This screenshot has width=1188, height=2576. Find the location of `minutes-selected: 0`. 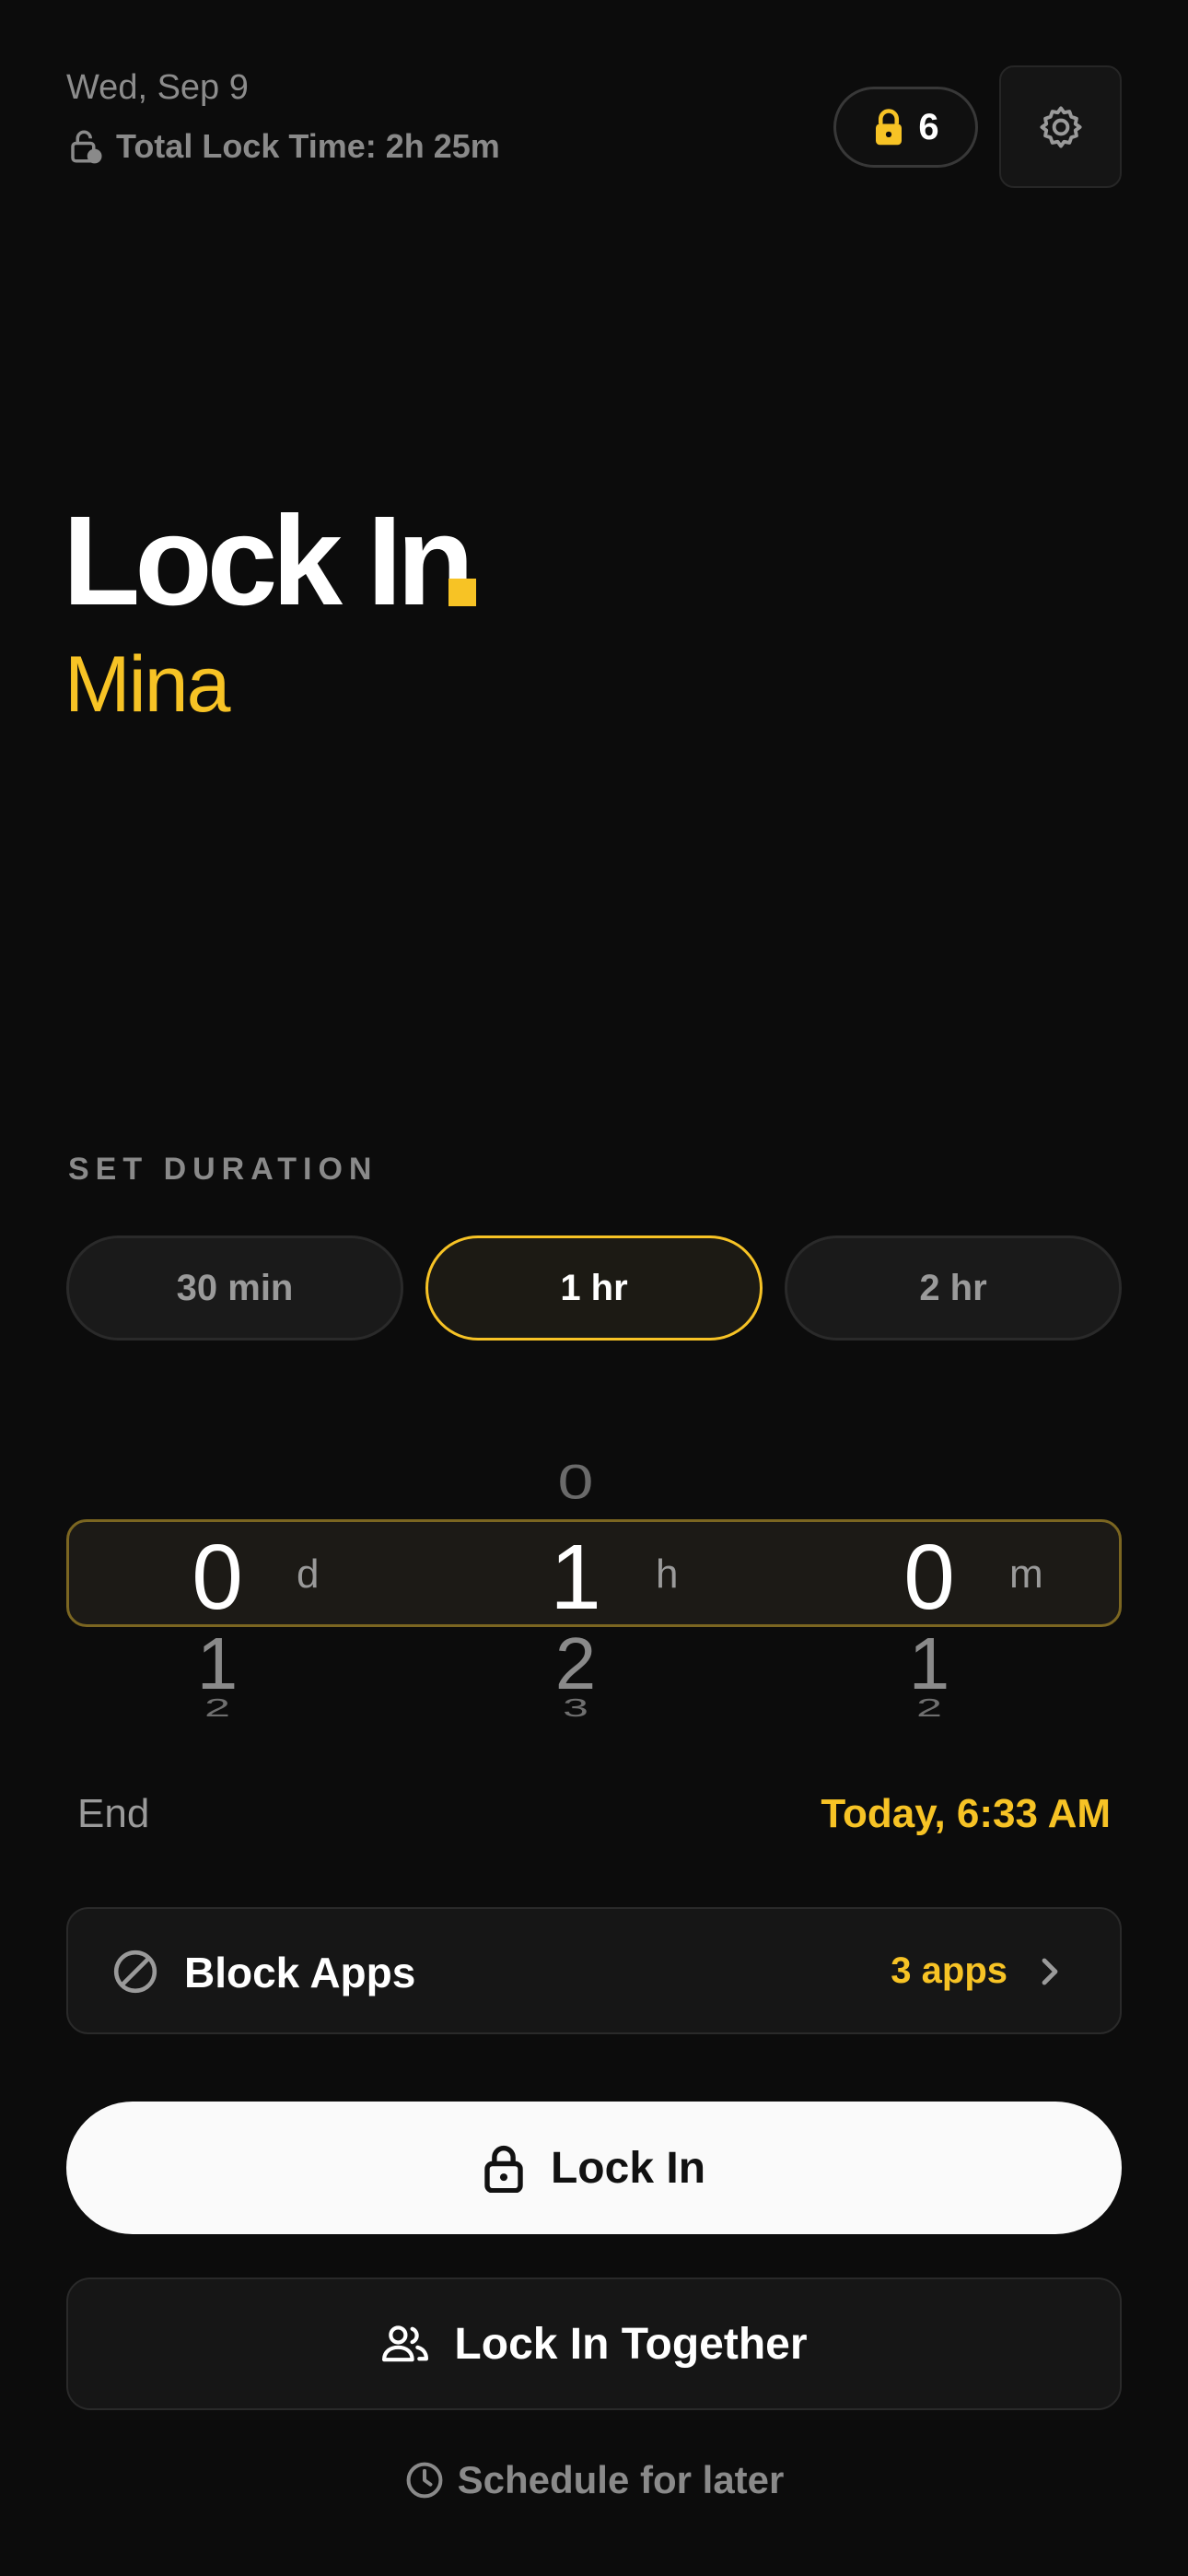

minutes-selected: 0 is located at coordinates (929, 1577).